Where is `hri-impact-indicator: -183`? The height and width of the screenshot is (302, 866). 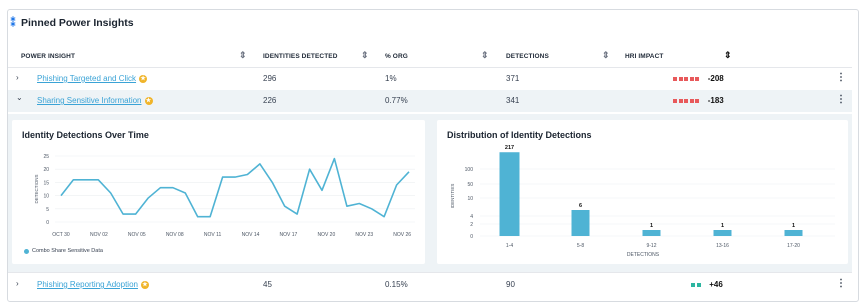 hri-impact-indicator: -183 is located at coordinates (698, 100).